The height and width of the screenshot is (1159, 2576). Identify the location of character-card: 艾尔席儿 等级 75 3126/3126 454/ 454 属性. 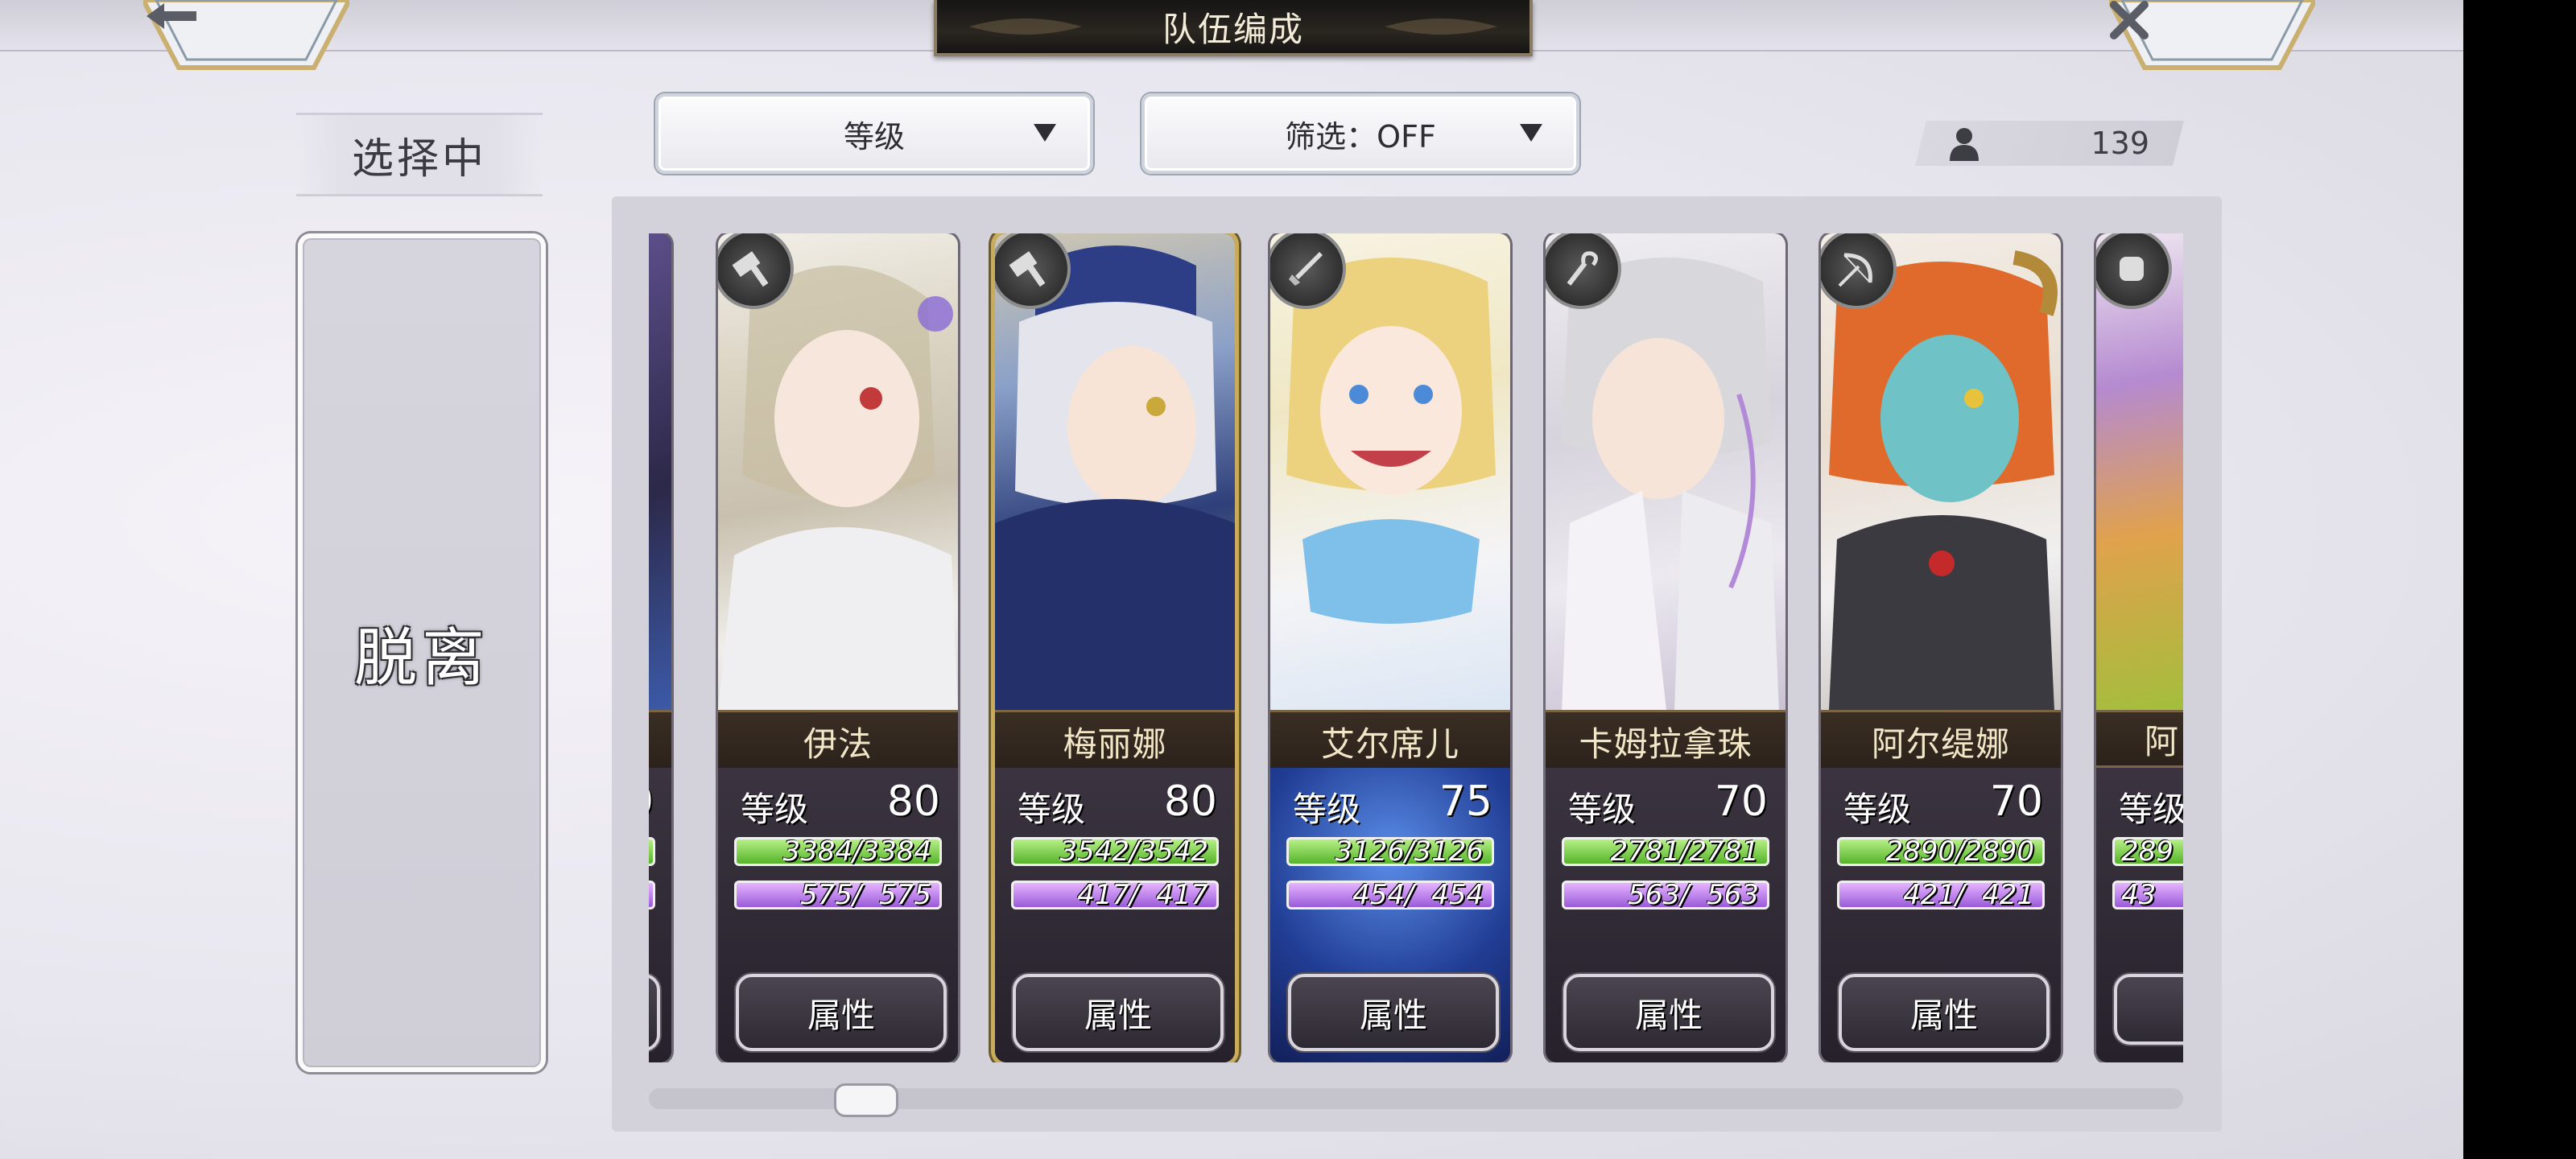
(1390, 647).